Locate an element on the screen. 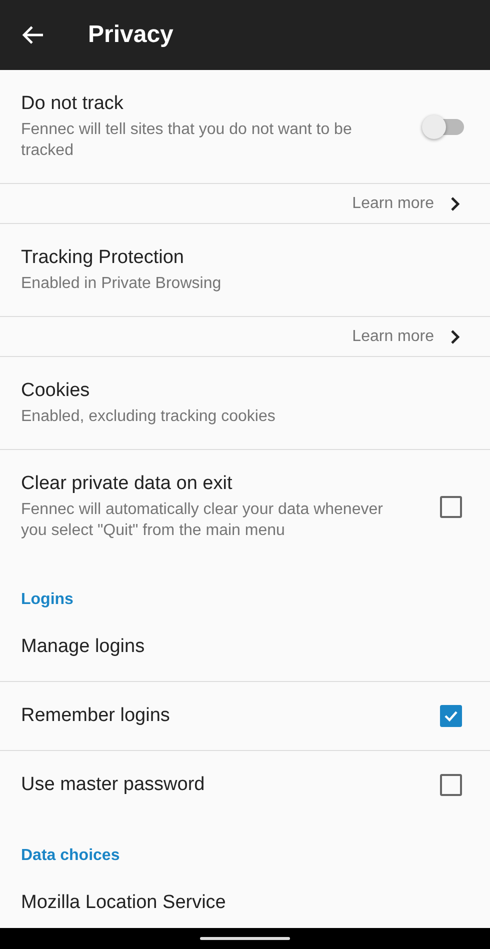  checkmark-icon is located at coordinates (451, 716).